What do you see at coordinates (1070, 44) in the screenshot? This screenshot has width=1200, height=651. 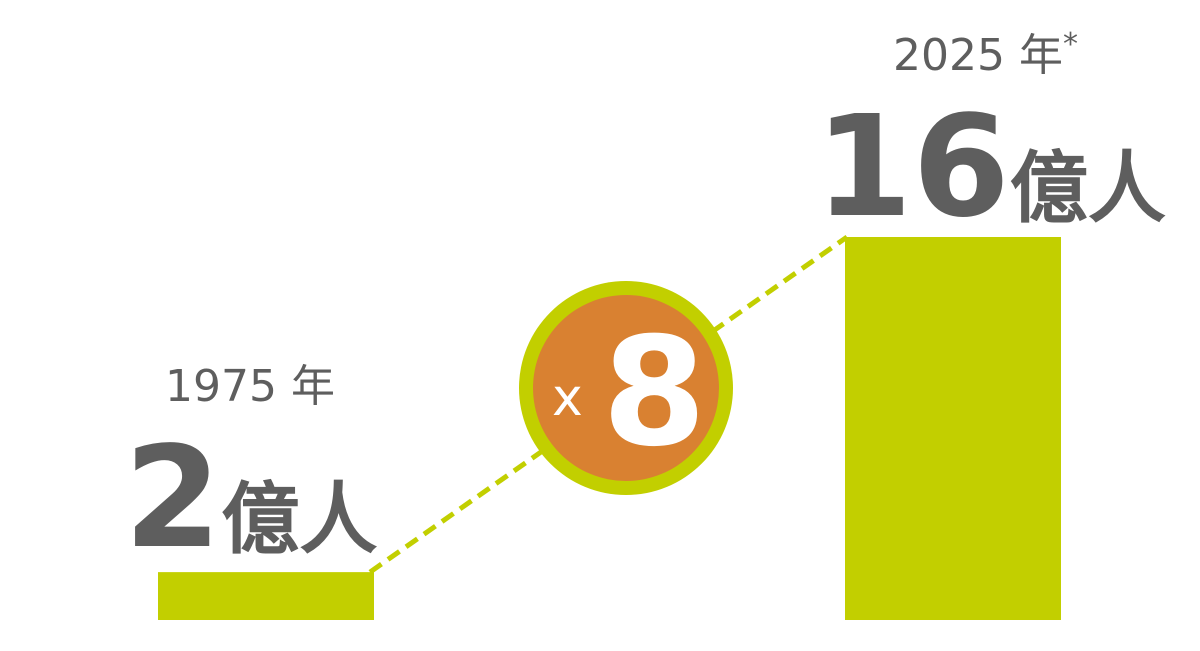 I see `year-note-asterisk: *` at bounding box center [1070, 44].